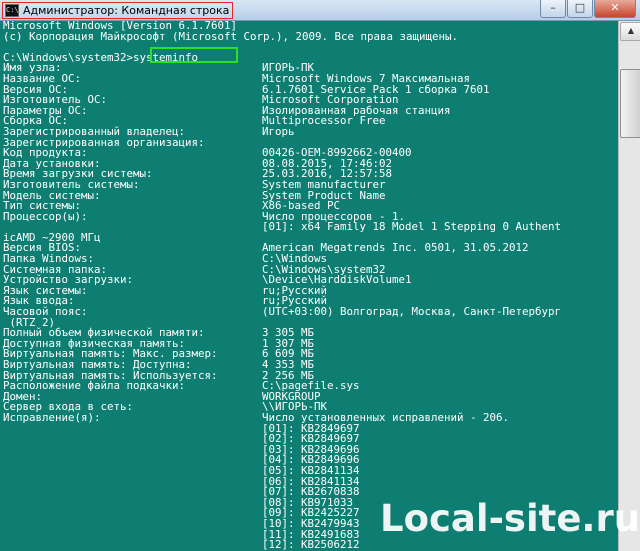  What do you see at coordinates (510, 518) in the screenshot?
I see `watermark: Local-site.ru` at bounding box center [510, 518].